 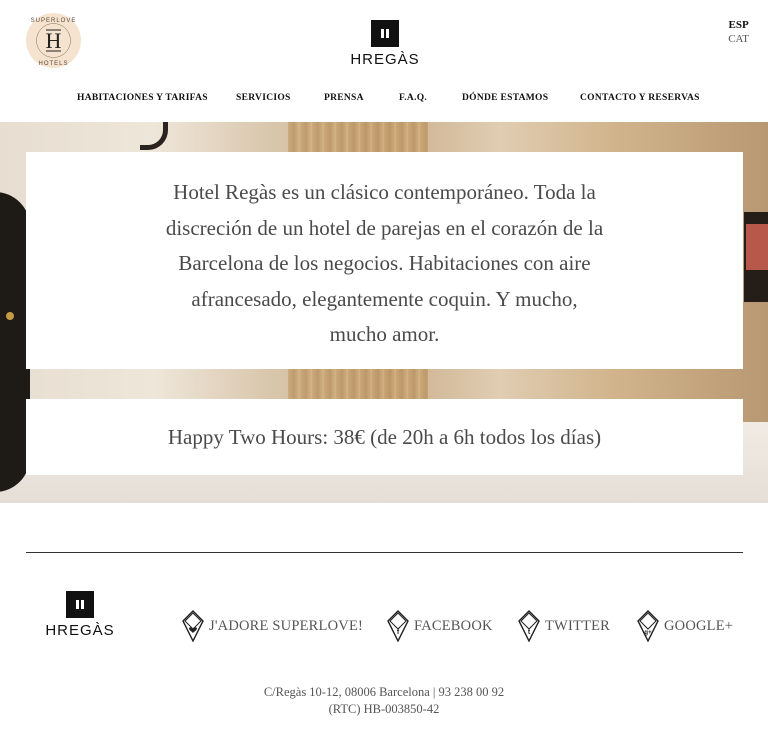 What do you see at coordinates (385, 33) in the screenshot?
I see `logo-mark-icon` at bounding box center [385, 33].